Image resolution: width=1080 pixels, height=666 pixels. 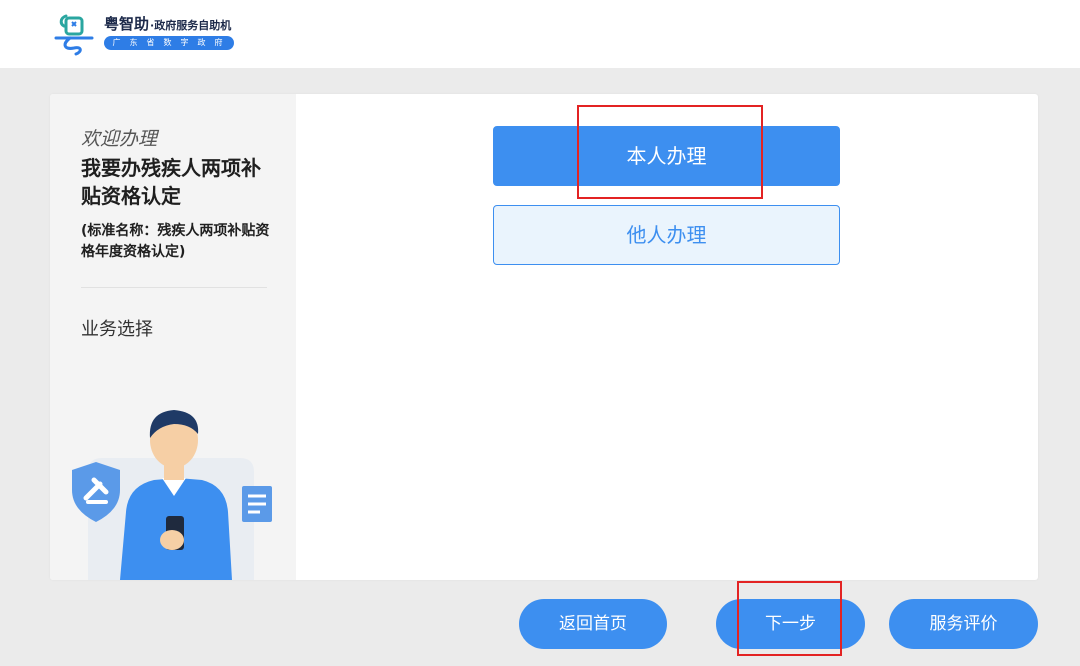 I want to click on service-name: 我要办残疾人两项补贴资格认定, so click(x=171, y=182).